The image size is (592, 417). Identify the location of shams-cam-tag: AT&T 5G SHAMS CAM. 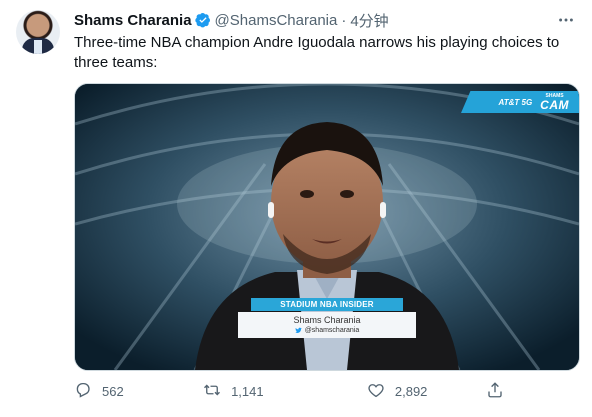
(520, 102).